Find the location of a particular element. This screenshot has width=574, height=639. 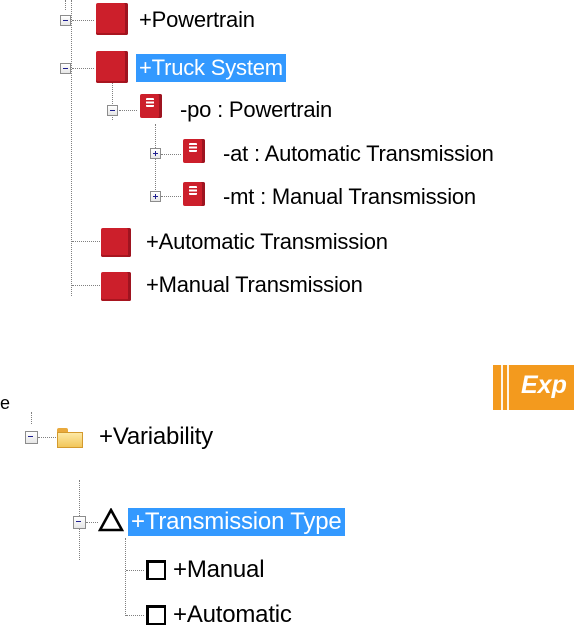

tree-item-label: +Automatic Transmission is located at coordinates (267, 241).